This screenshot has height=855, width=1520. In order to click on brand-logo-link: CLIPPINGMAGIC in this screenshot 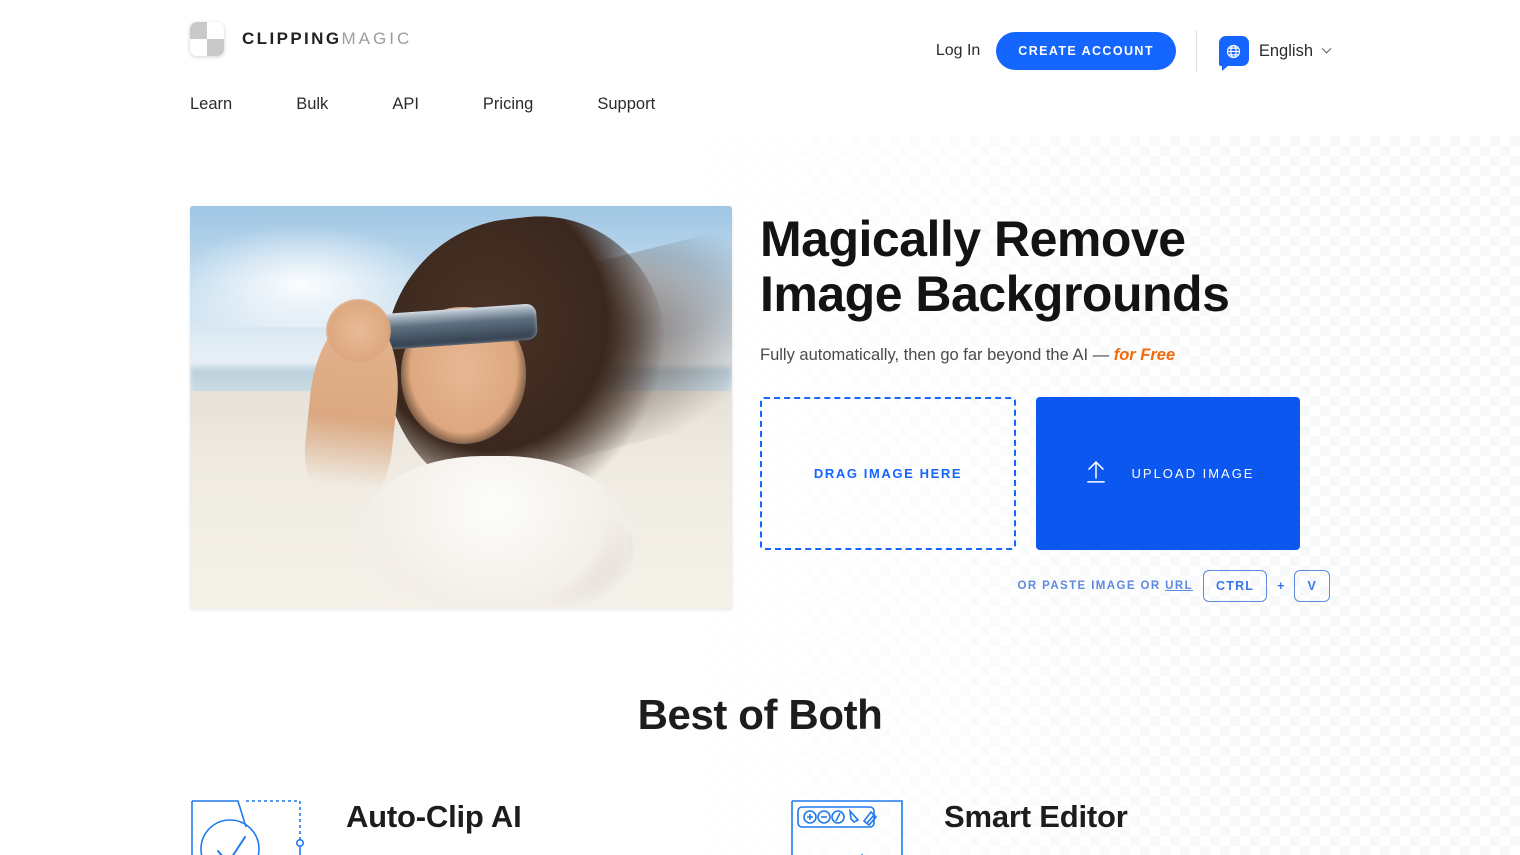, I will do `click(301, 39)`.